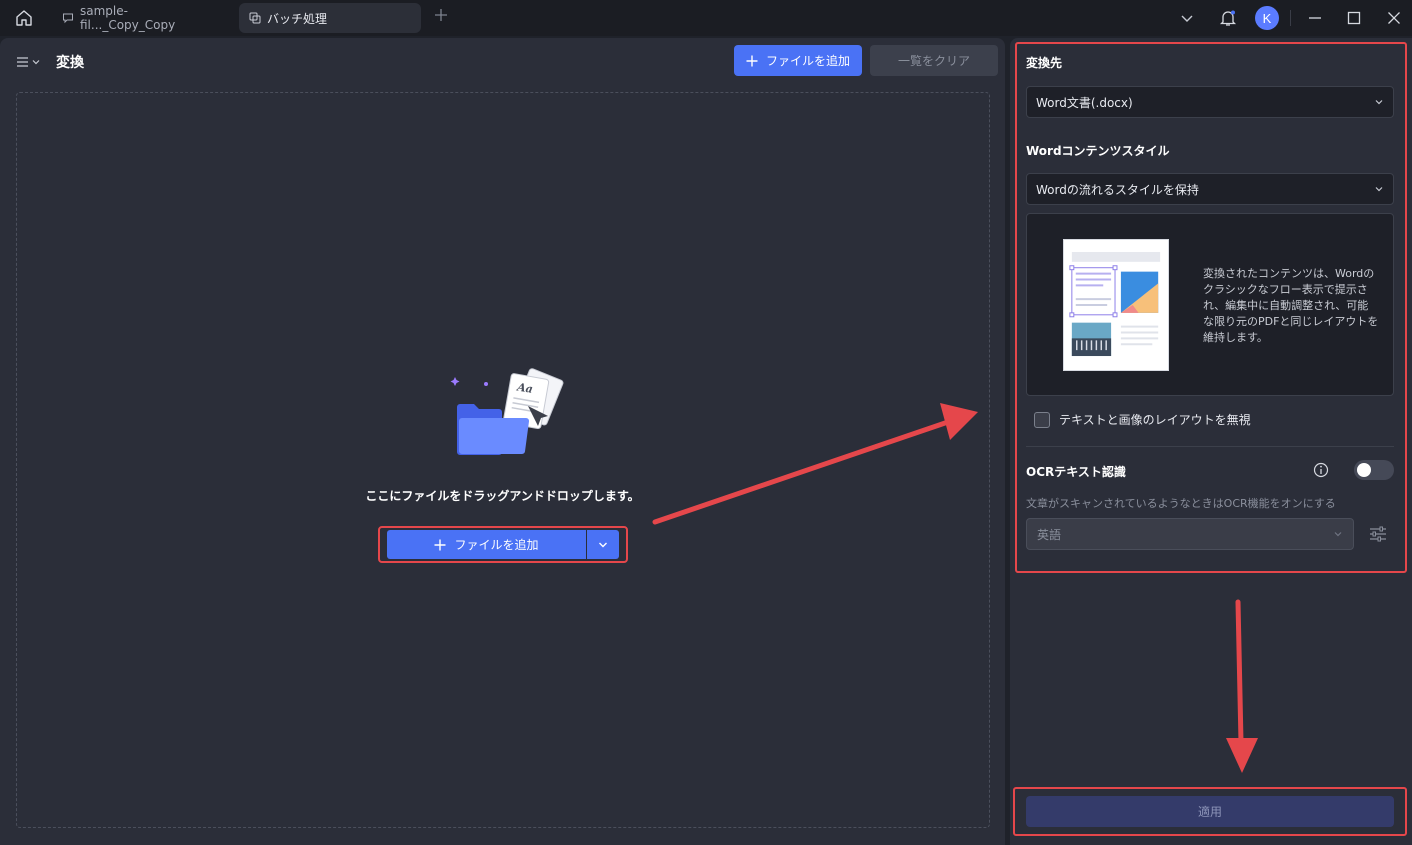  What do you see at coordinates (1098, 151) in the screenshot?
I see `content-style-label: Wordコンテンツスタイル` at bounding box center [1098, 151].